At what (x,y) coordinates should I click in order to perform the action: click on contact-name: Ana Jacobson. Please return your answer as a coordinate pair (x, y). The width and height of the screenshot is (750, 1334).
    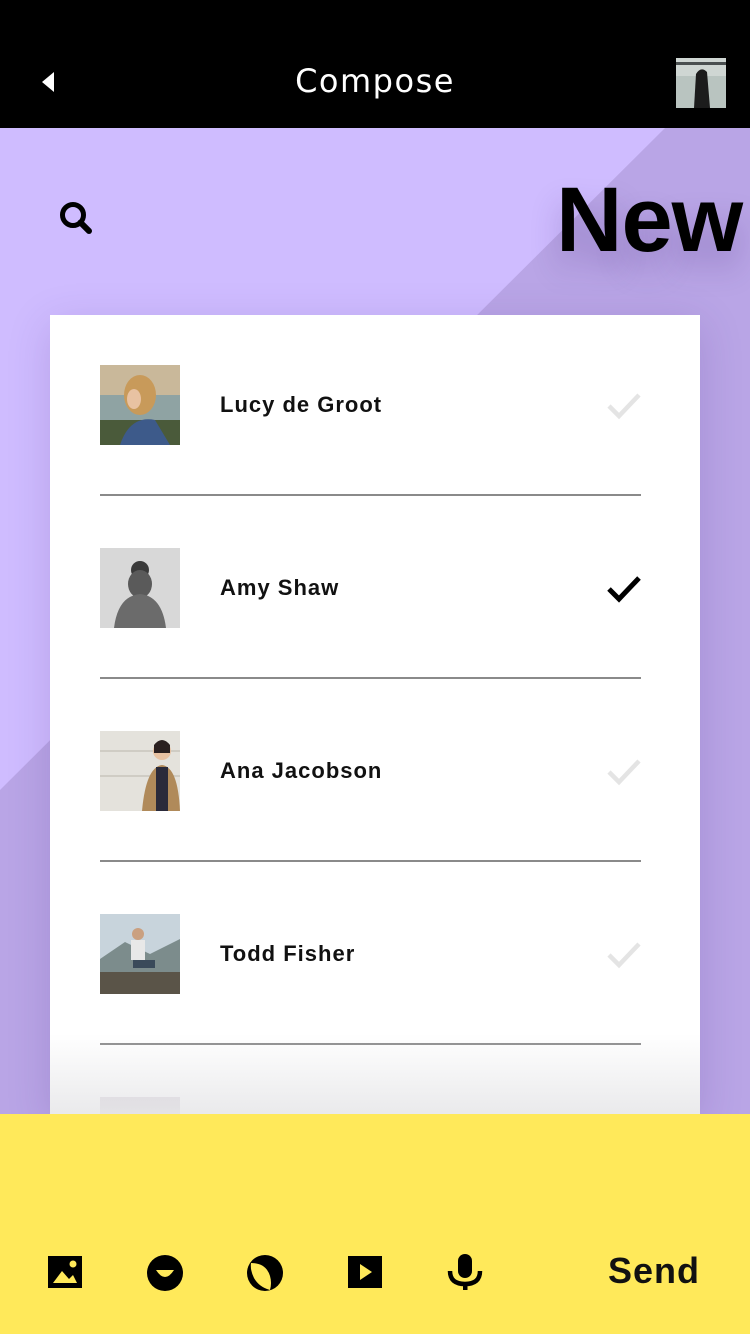
    Looking at the image, I should click on (301, 770).